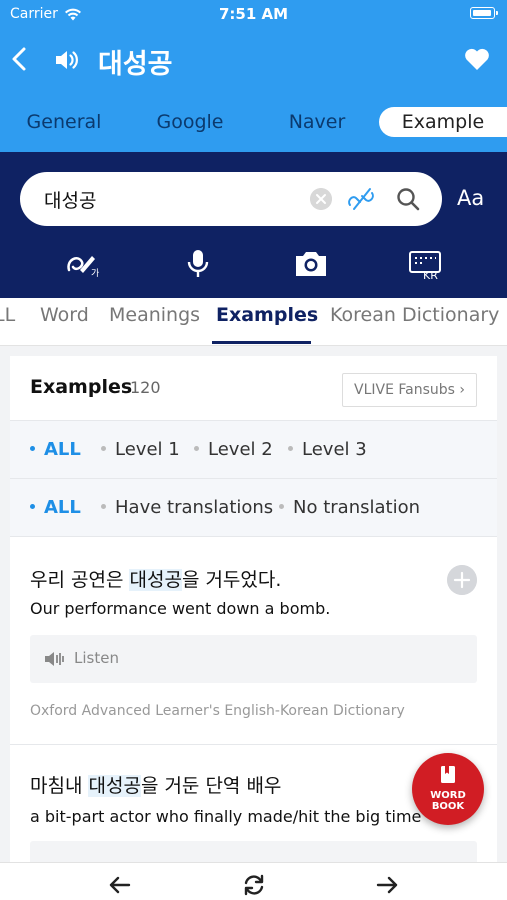 The image size is (507, 900). What do you see at coordinates (477, 59) in the screenshot?
I see `favorite-heart-icon` at bounding box center [477, 59].